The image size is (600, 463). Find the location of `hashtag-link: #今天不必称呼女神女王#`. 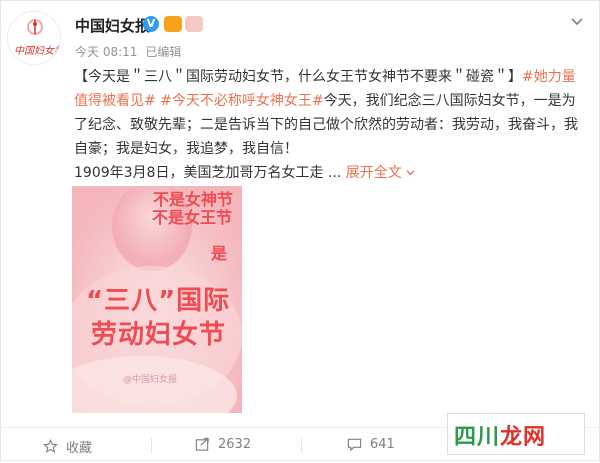

hashtag-link: #今天不必称呼女神女王# is located at coordinates (241, 101).